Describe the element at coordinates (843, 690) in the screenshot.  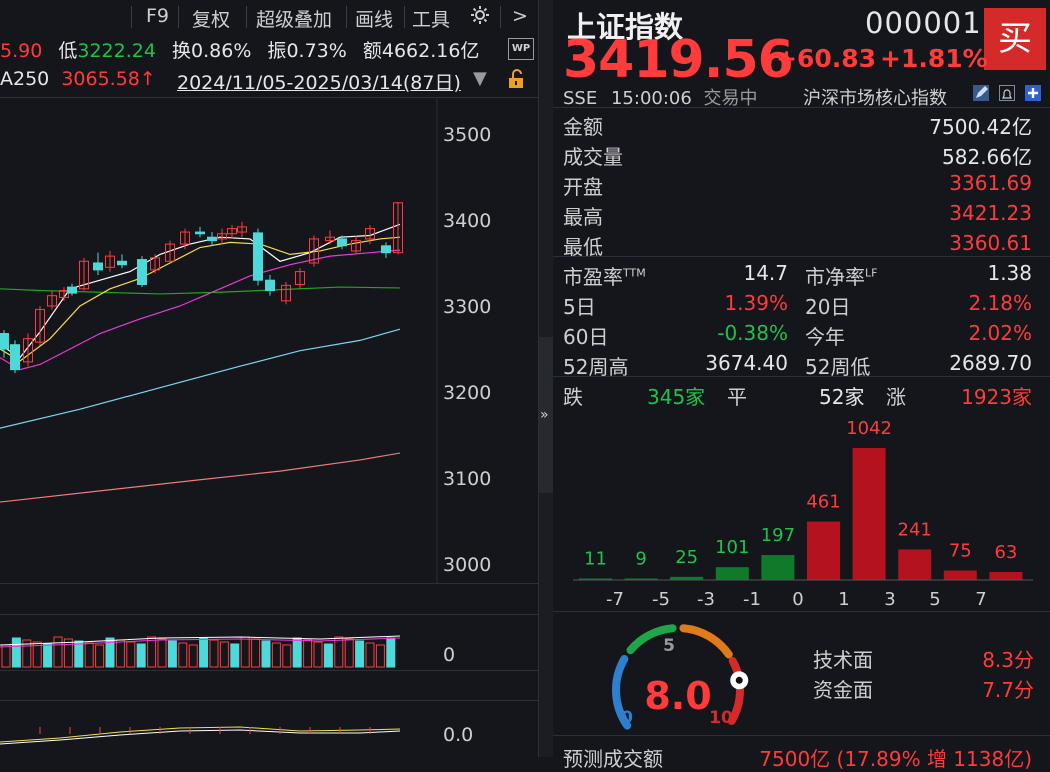
I see `fund-score-label: 资金面` at that location.